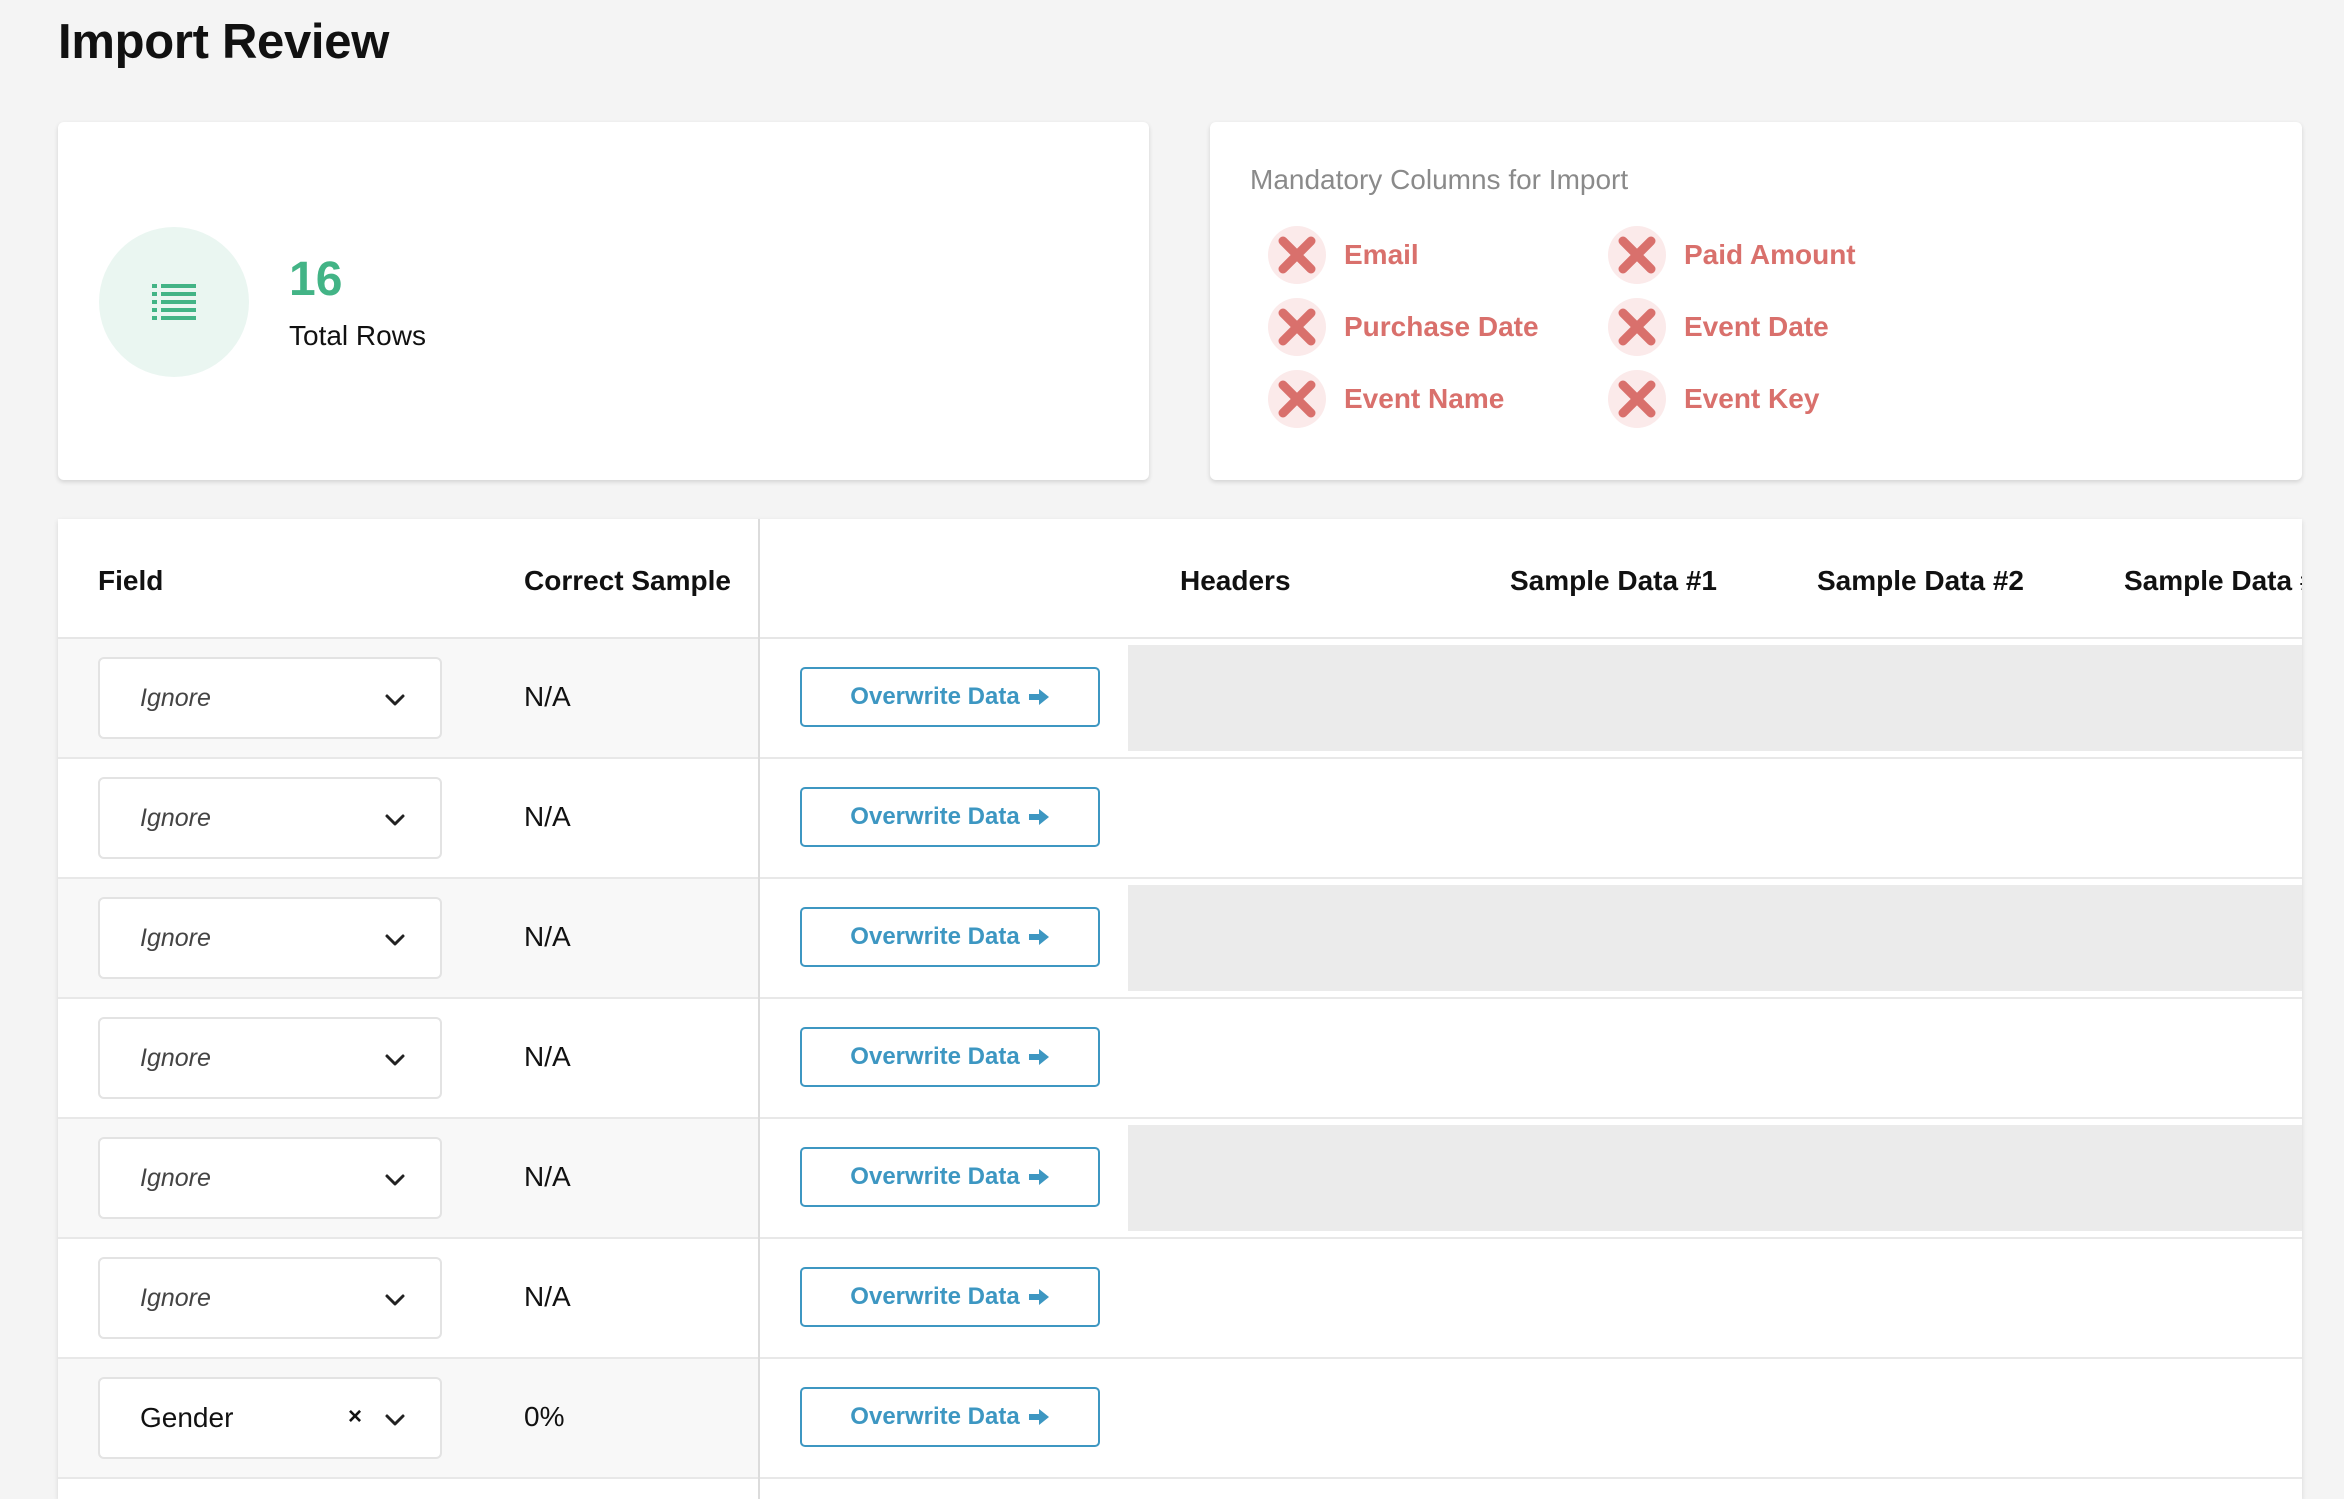 The height and width of the screenshot is (1499, 2344). I want to click on mandatory-item-event-key: Event Key, so click(1713, 399).